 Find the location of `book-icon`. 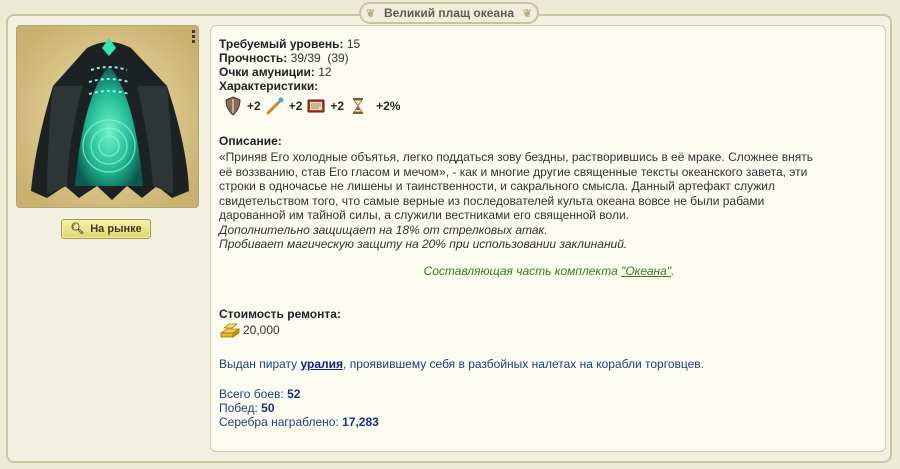

book-icon is located at coordinates (316, 106).